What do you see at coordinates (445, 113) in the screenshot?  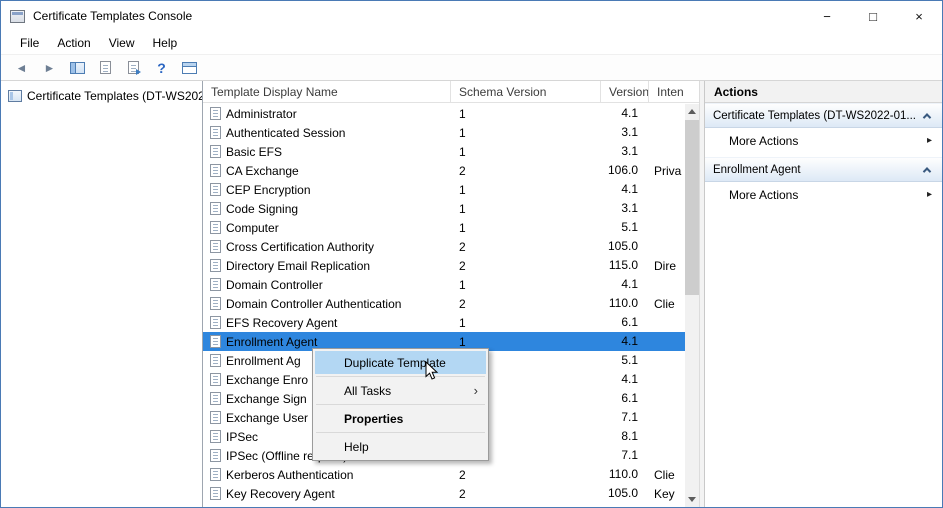 I see `template-row: Administrator 1 4.1` at bounding box center [445, 113].